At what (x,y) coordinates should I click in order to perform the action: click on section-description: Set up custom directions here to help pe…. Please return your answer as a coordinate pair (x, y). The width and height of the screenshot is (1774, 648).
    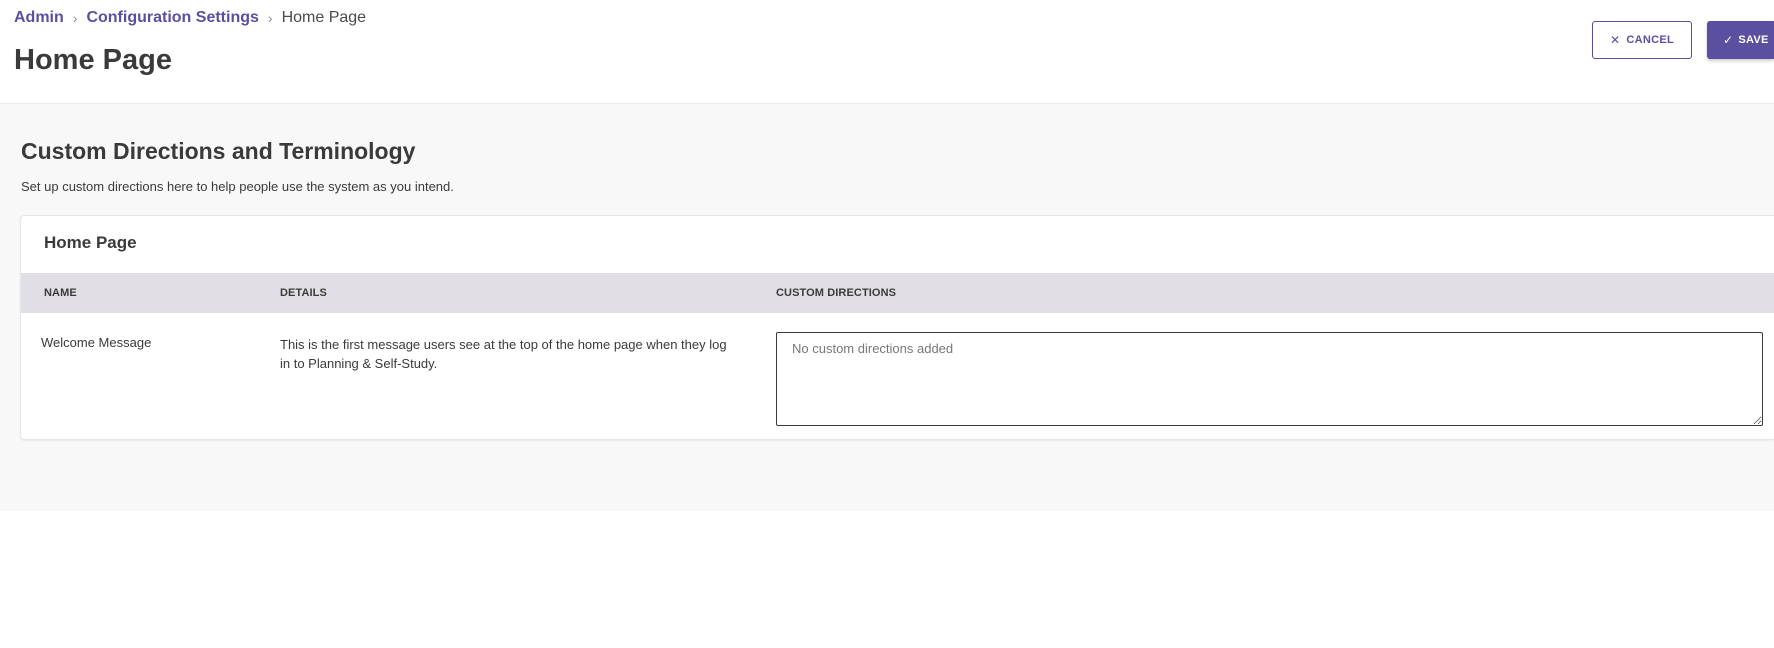
    Looking at the image, I should click on (237, 186).